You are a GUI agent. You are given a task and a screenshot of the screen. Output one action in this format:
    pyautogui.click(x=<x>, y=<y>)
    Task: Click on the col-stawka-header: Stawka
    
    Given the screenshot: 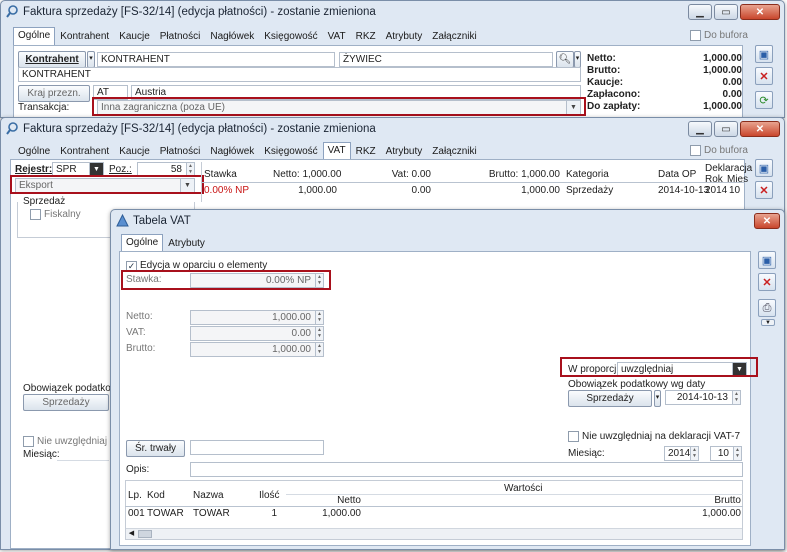 What is the action you would take?
    pyautogui.click(x=220, y=174)
    